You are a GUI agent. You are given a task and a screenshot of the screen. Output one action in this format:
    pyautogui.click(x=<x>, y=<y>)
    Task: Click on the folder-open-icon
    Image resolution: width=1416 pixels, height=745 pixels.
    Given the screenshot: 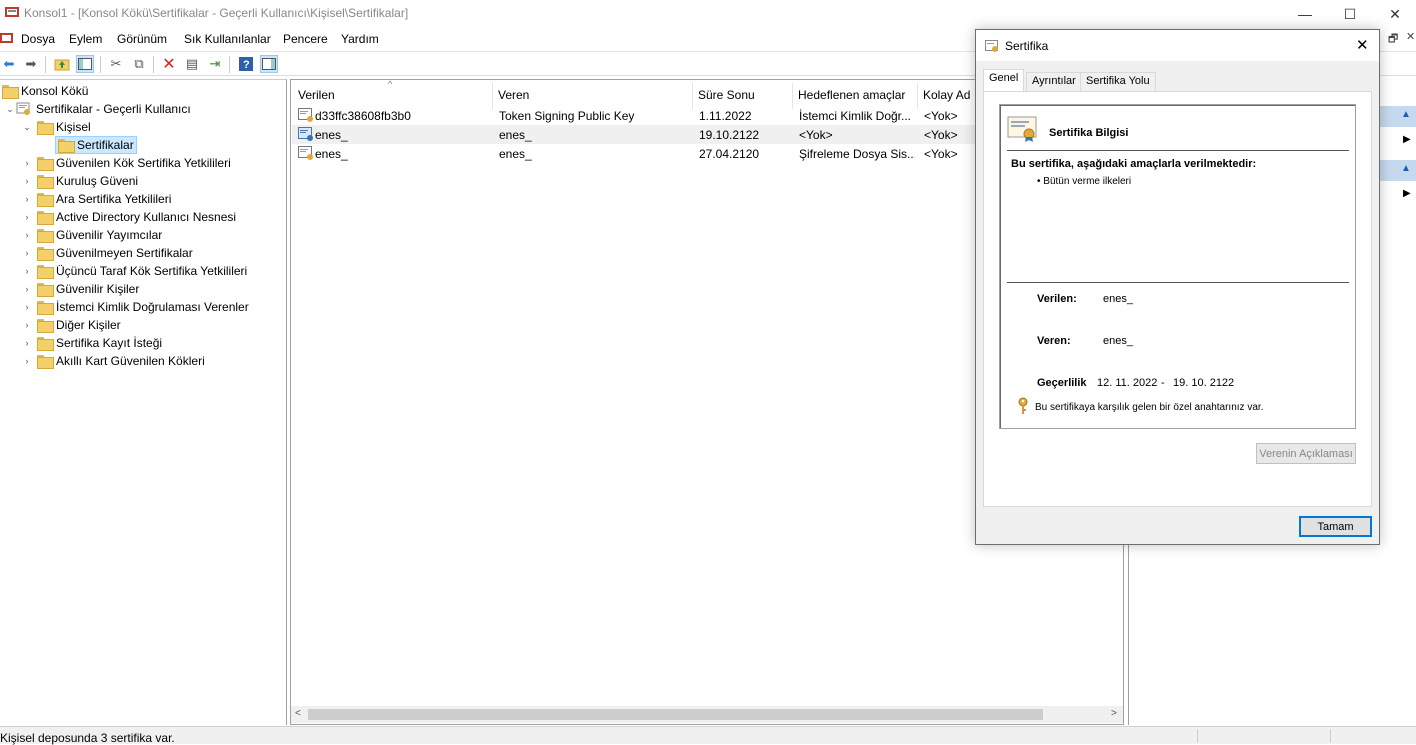 What is the action you would take?
    pyautogui.click(x=66, y=146)
    